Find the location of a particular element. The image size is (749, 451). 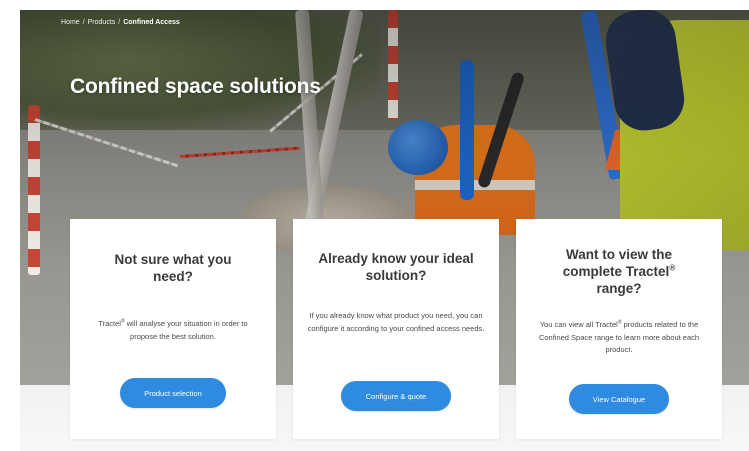

card-heading: Not sure what you need? is located at coordinates (173, 268).